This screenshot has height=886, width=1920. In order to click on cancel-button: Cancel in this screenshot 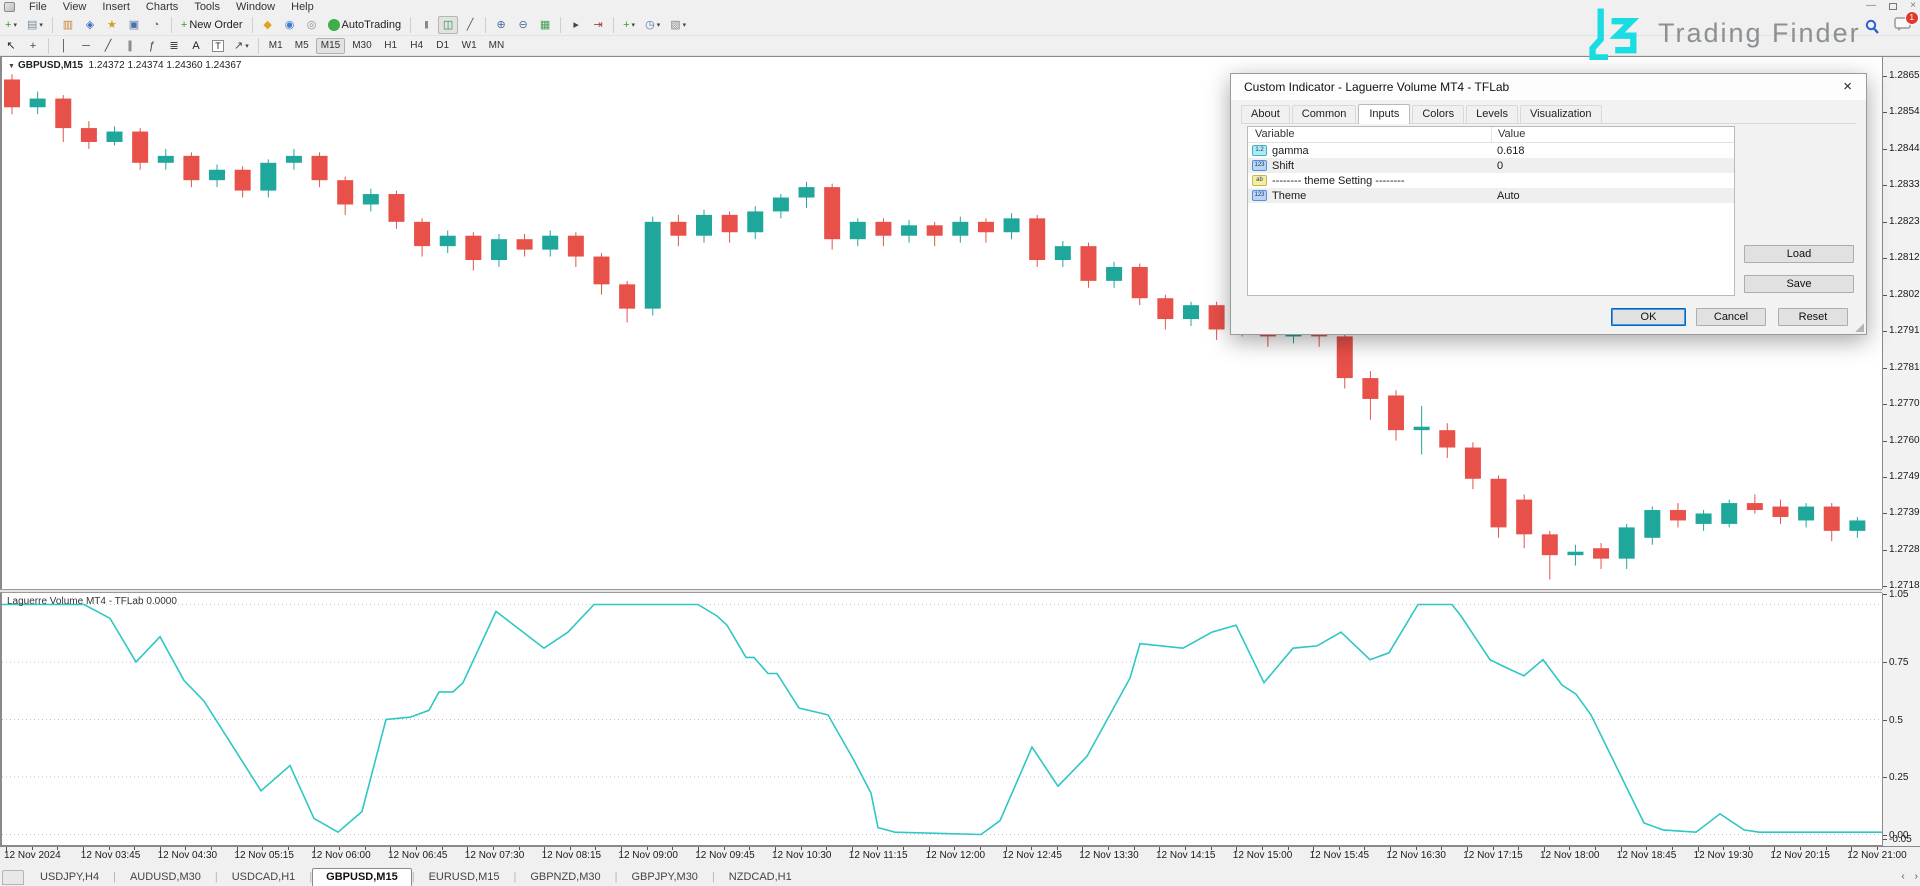, I will do `click(1731, 317)`.